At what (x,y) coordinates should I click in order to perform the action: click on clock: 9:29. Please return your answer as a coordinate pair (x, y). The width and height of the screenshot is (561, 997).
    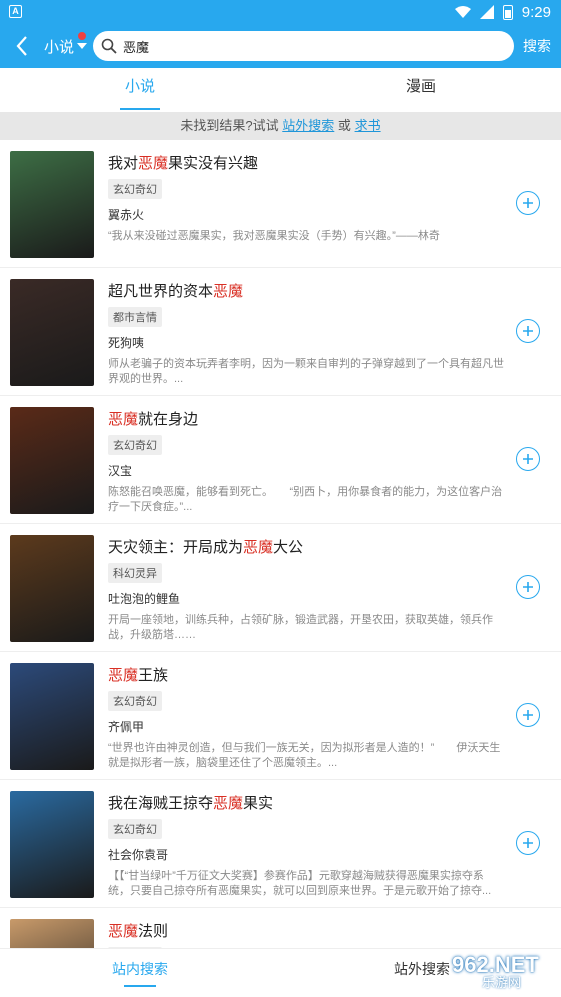
    Looking at the image, I should click on (536, 12).